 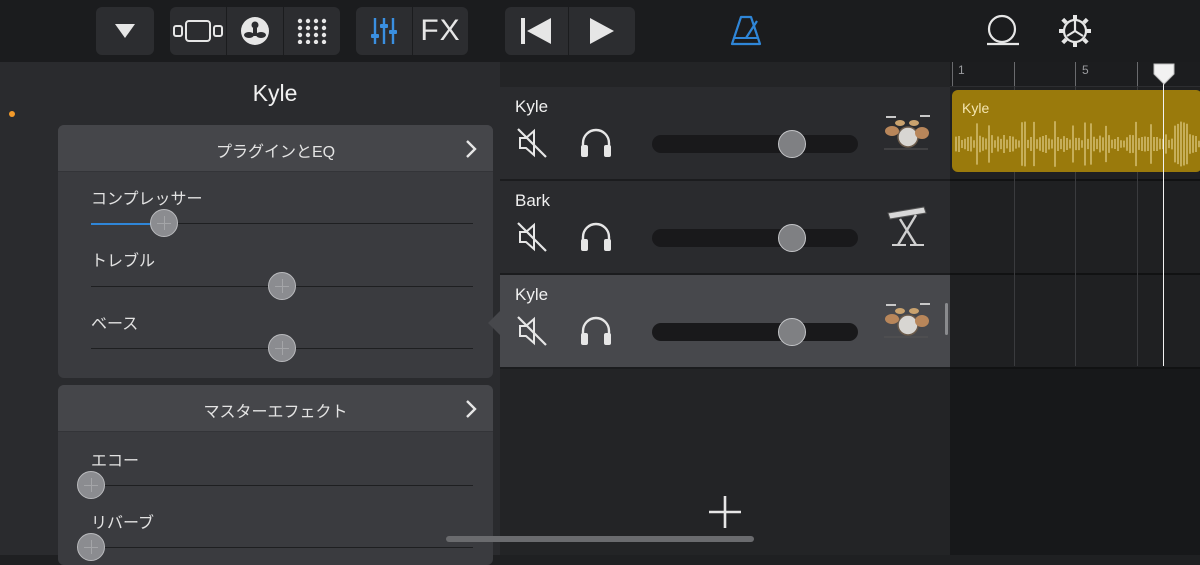 What do you see at coordinates (1085, 70) in the screenshot?
I see `ruler-mark: 5` at bounding box center [1085, 70].